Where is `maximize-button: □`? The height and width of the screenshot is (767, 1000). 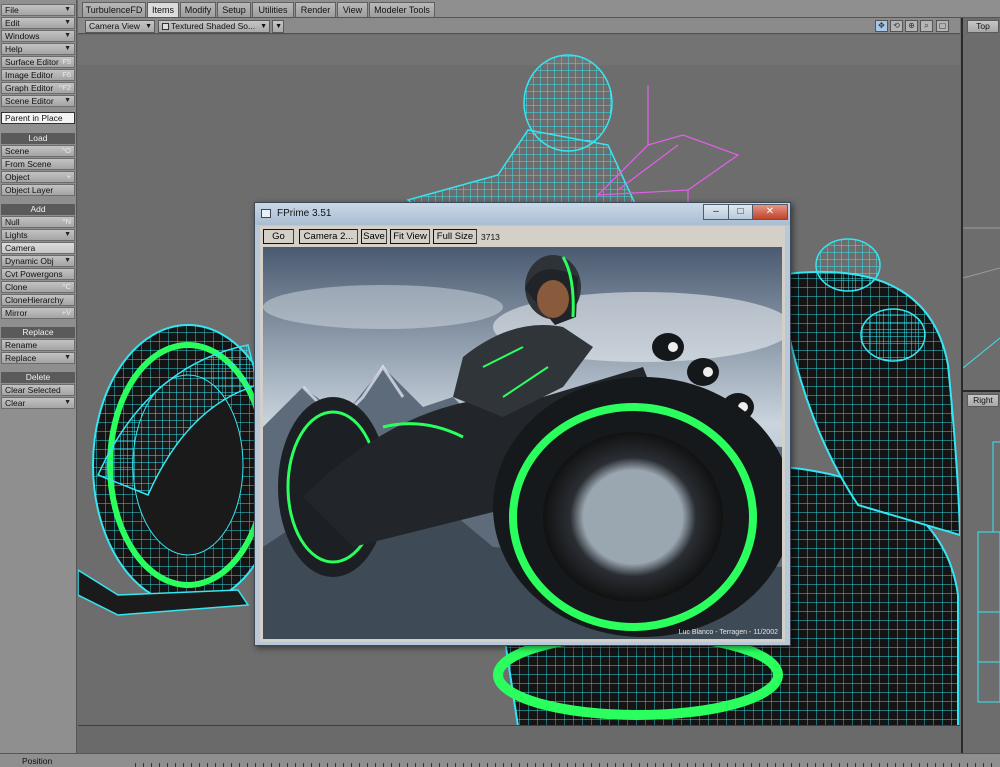 maximize-button: □ is located at coordinates (740, 212).